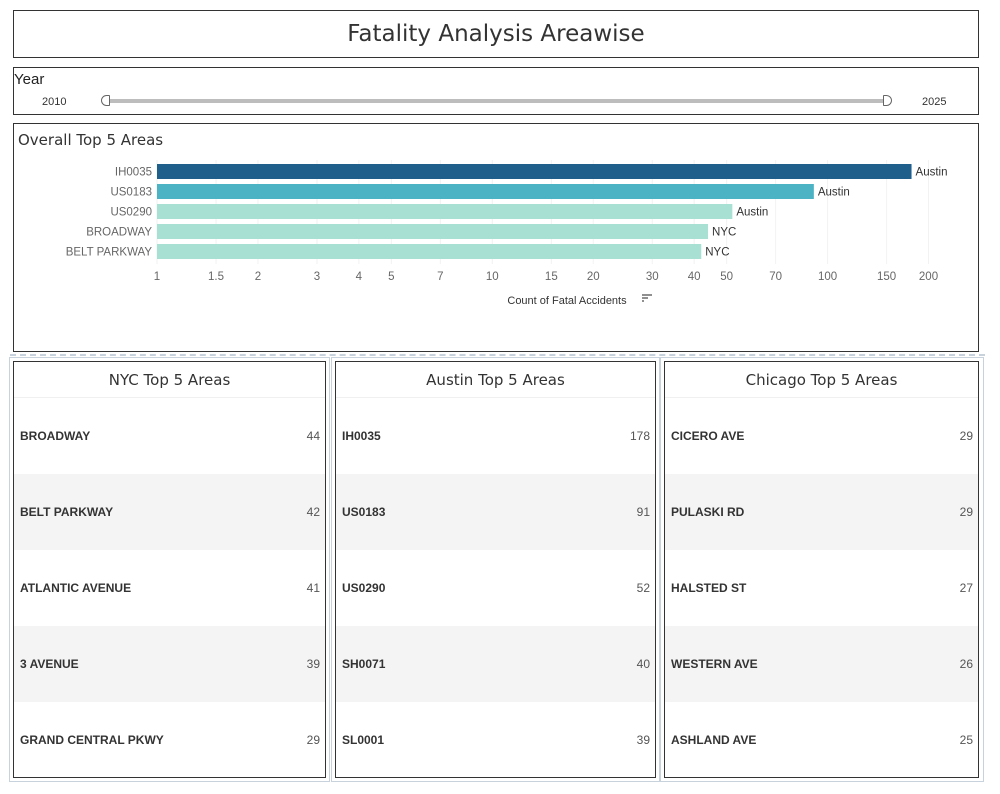  Describe the element at coordinates (821, 380) in the screenshot. I see `chicago-table-title: Chicago Top 5 Areas` at that location.